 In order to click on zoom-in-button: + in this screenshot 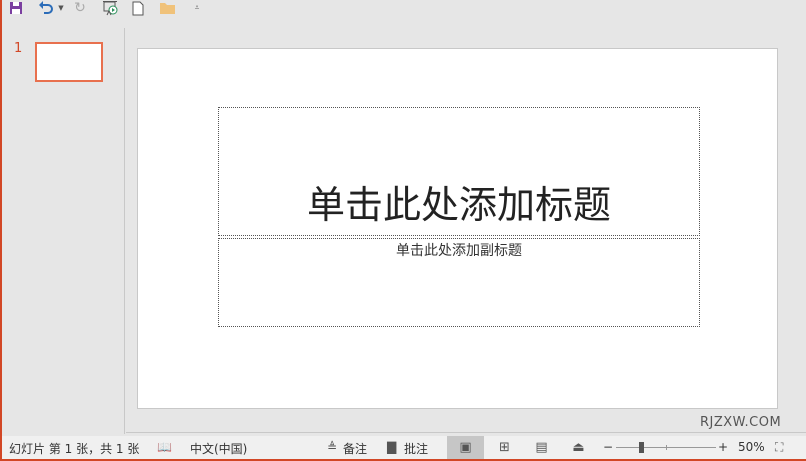, I will do `click(723, 447)`.